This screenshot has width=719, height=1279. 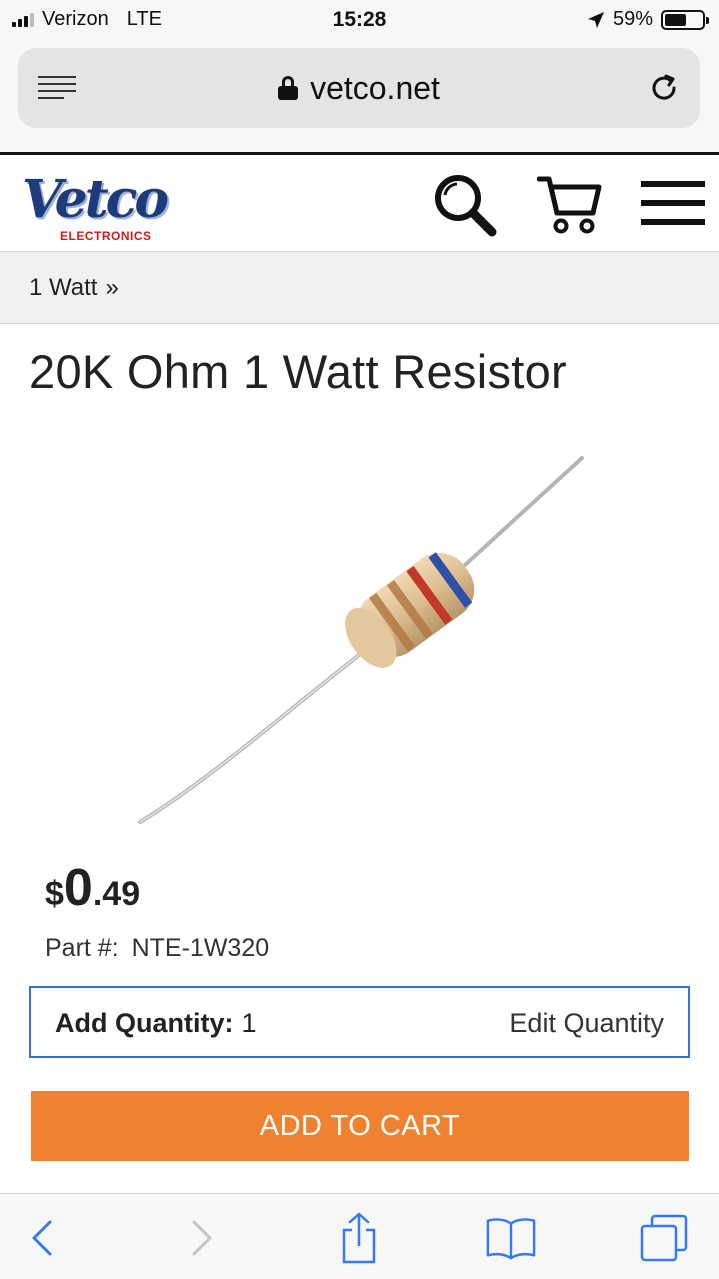 I want to click on share-icon, so click(x=359, y=1238).